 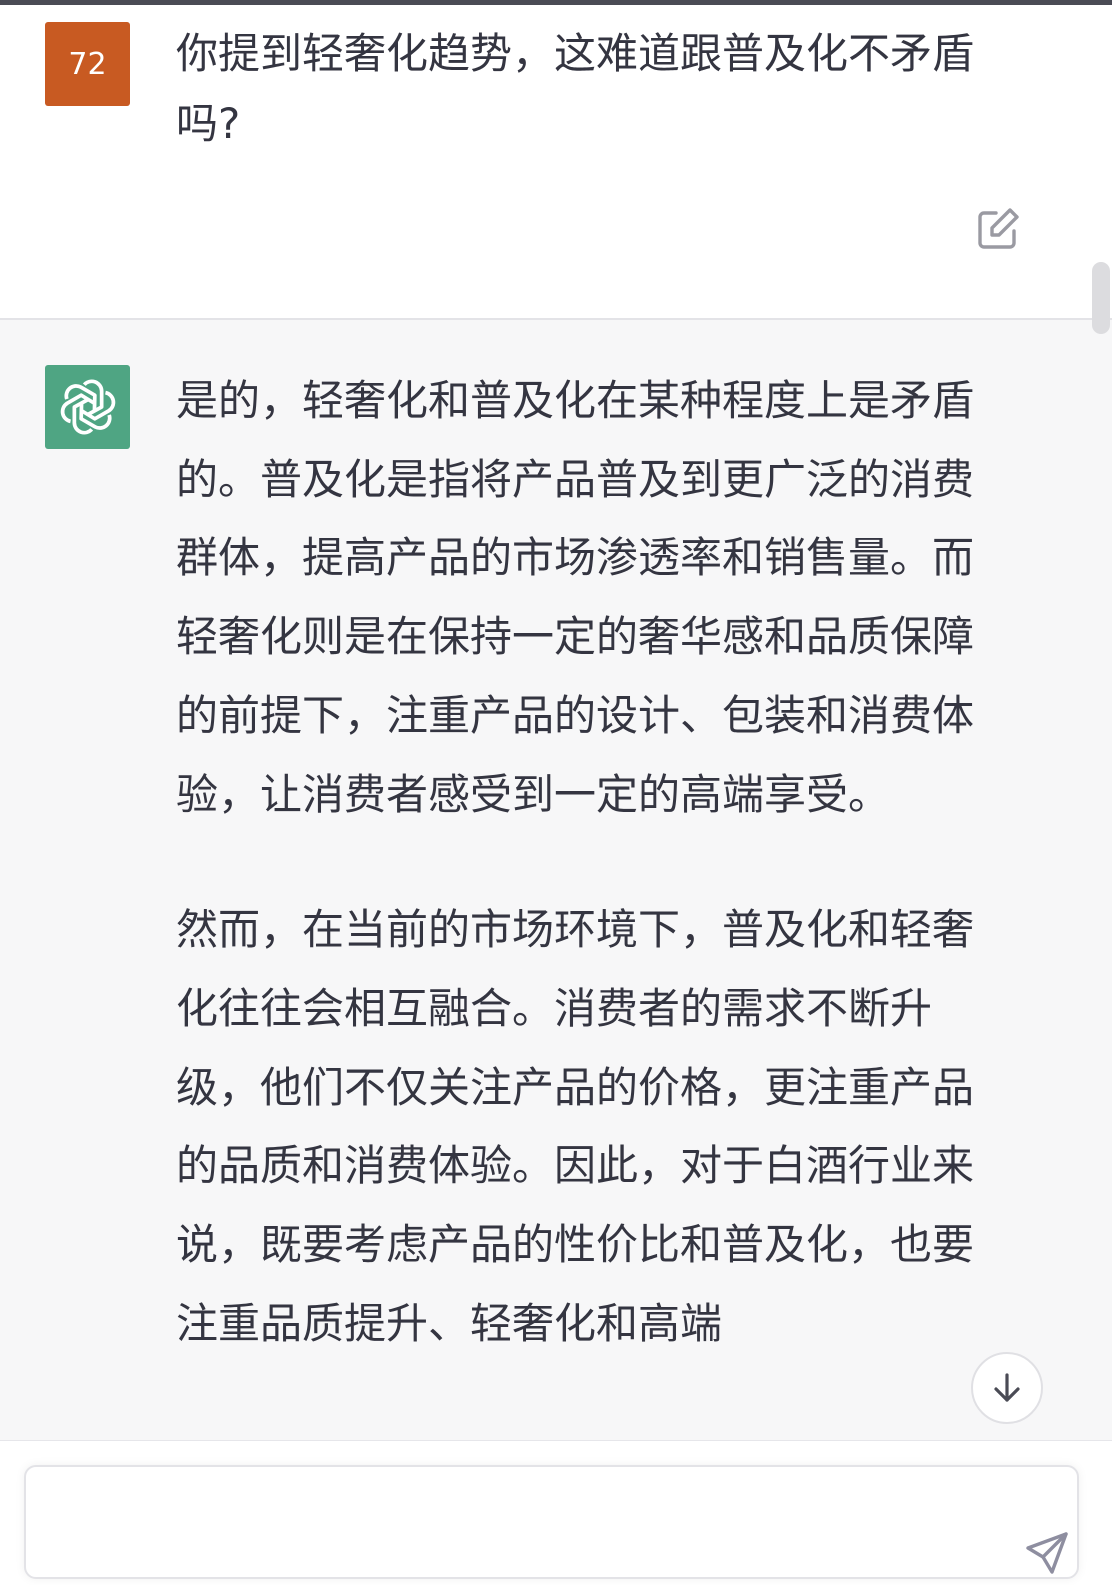 What do you see at coordinates (1101, 298) in the screenshot?
I see `scrollbar-thumb` at bounding box center [1101, 298].